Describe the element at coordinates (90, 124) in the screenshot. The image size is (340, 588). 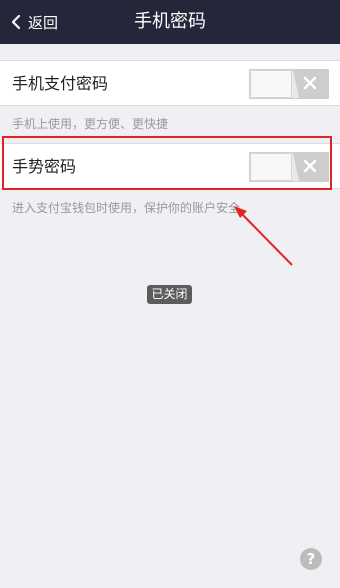
I see `payment-password-note: 手机上使用，更方便、更快捷` at that location.